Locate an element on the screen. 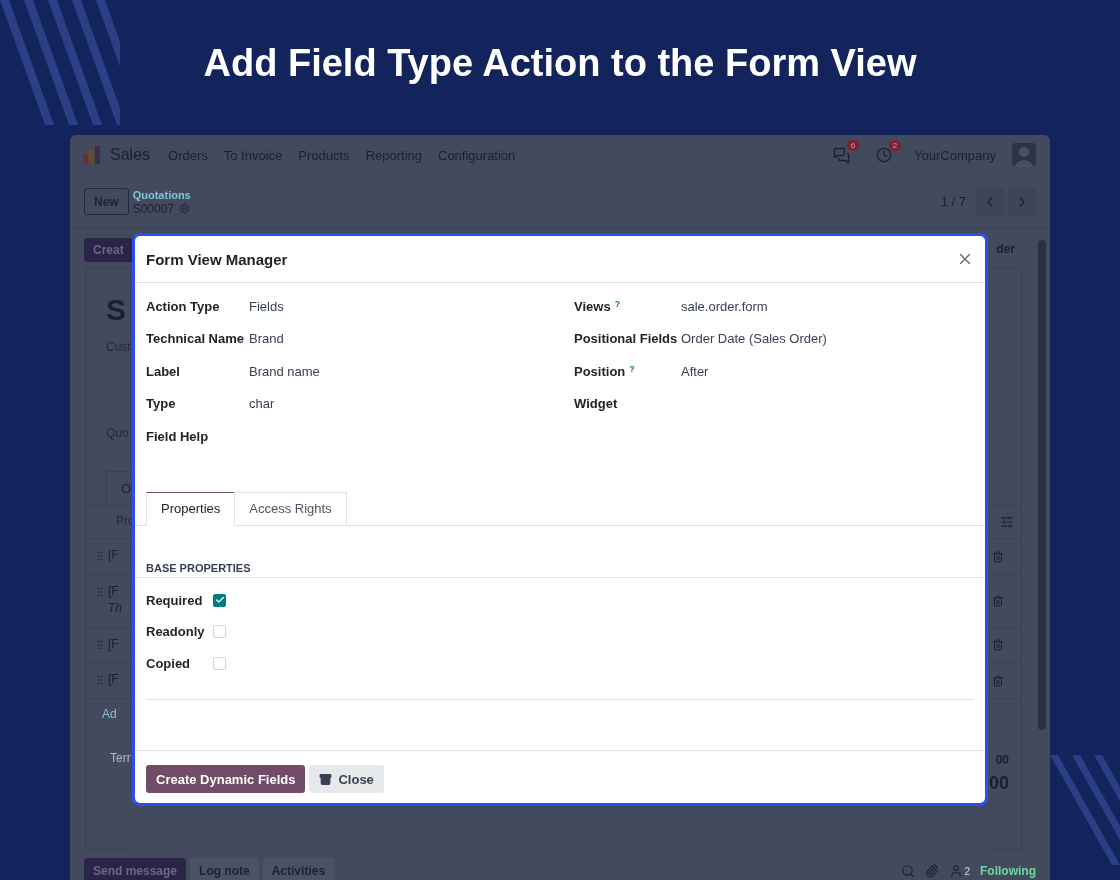 This screenshot has width=1120, height=880. create-dynamic-fields-button: Create Dynamic Fields is located at coordinates (226, 779).